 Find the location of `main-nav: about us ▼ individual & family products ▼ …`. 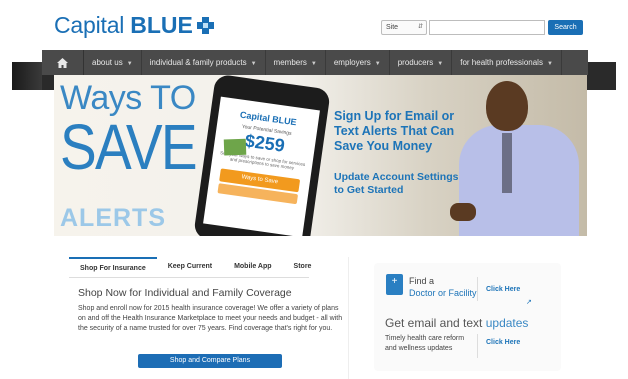

main-nav: about us ▼ individual & family products ▼ … is located at coordinates (315, 62).